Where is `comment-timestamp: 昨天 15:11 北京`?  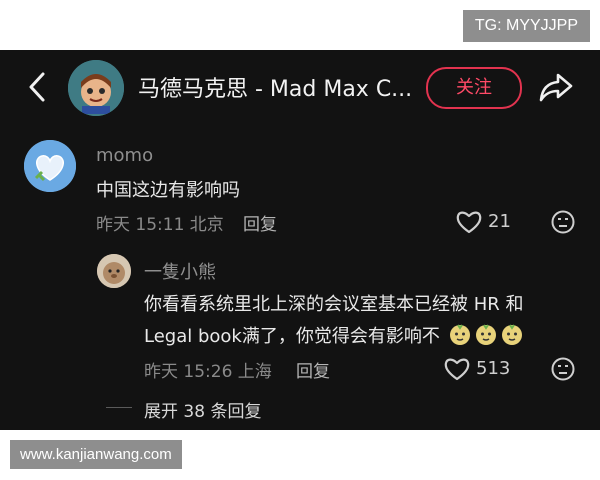
comment-timestamp: 昨天 15:11 北京 is located at coordinates (160, 225).